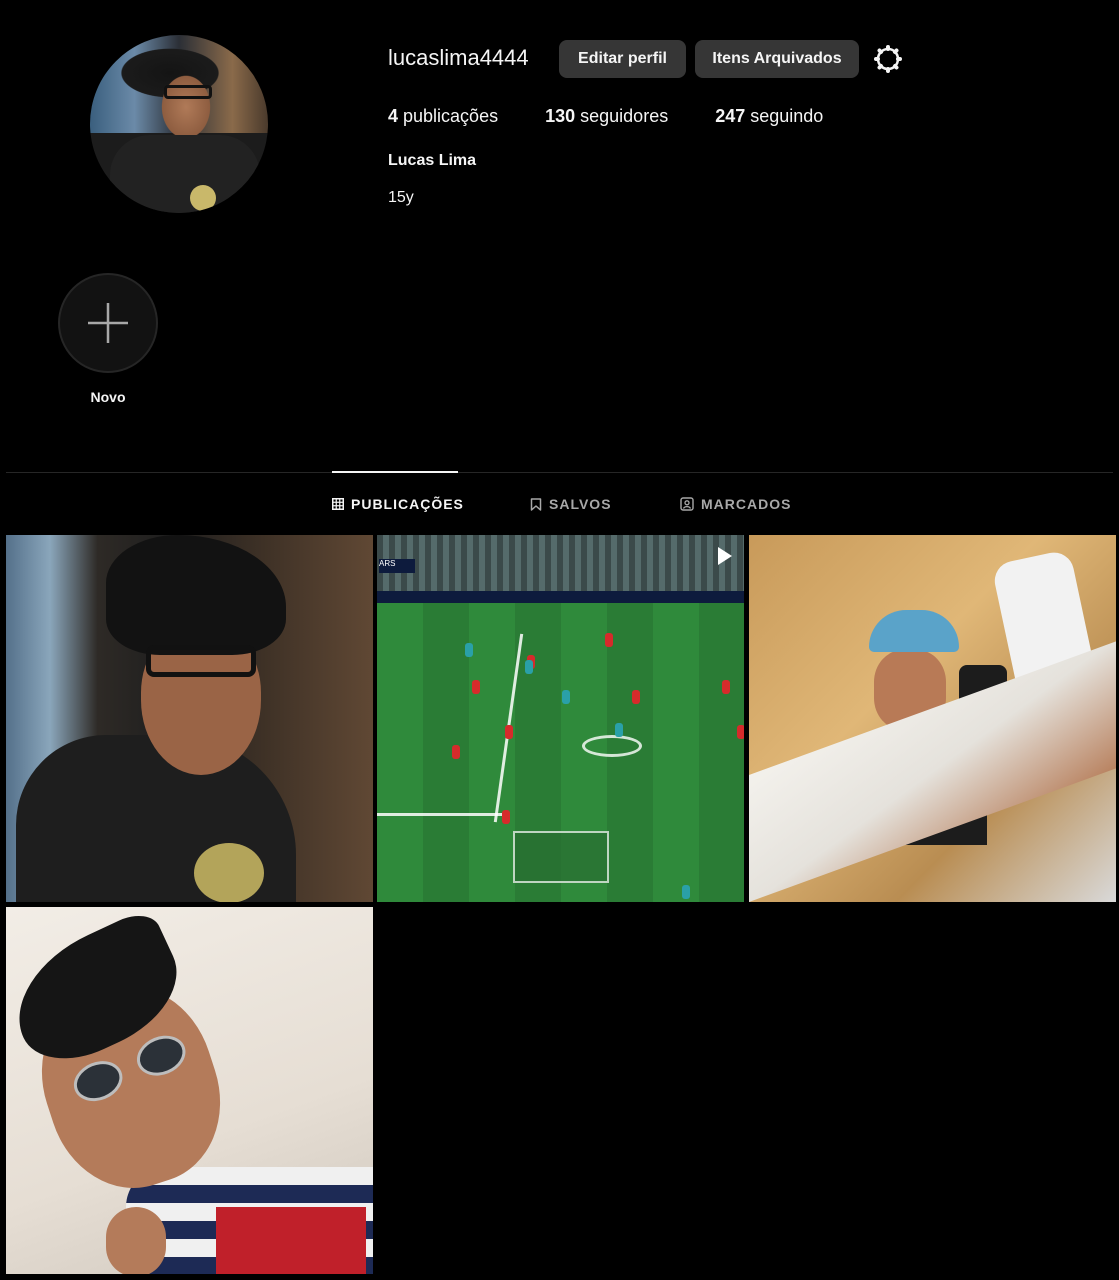 This screenshot has width=1119, height=1280. I want to click on following-count: 247, so click(730, 116).